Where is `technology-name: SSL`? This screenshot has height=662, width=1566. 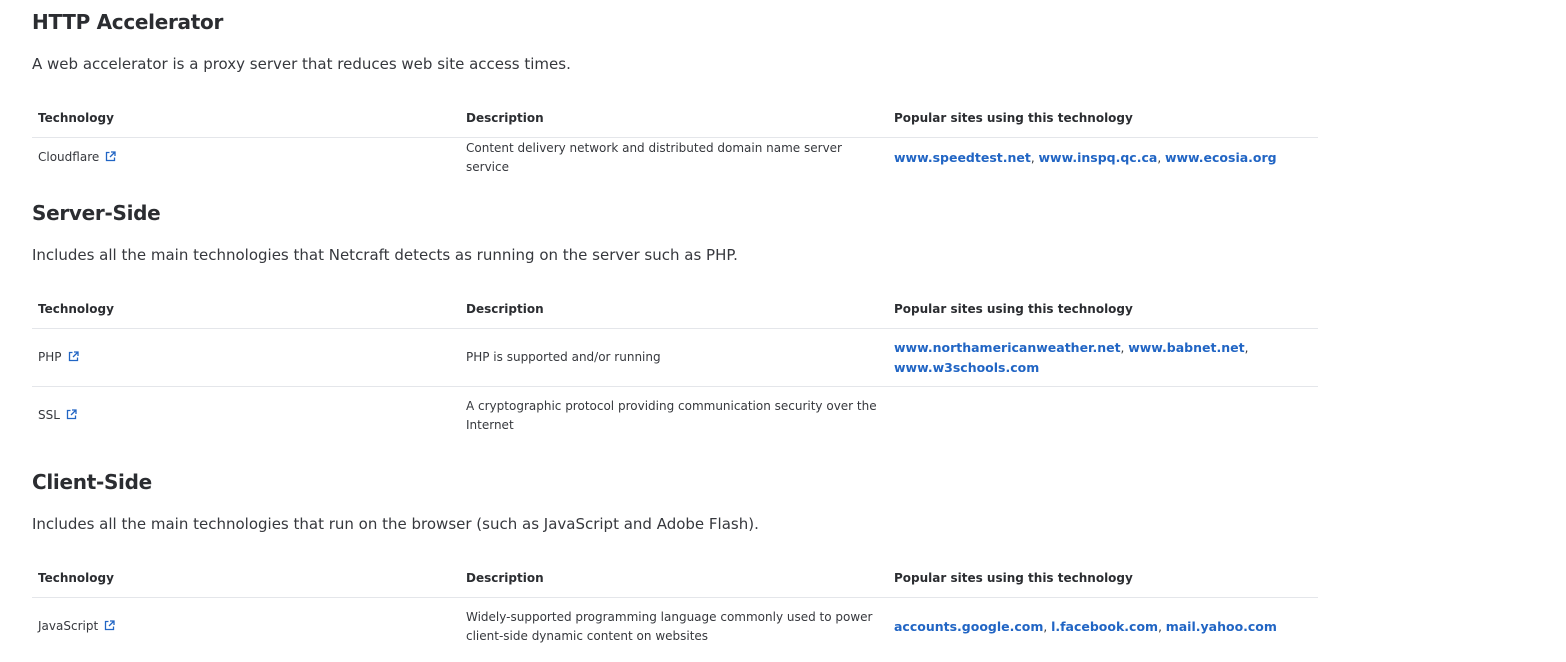 technology-name: SSL is located at coordinates (49, 415).